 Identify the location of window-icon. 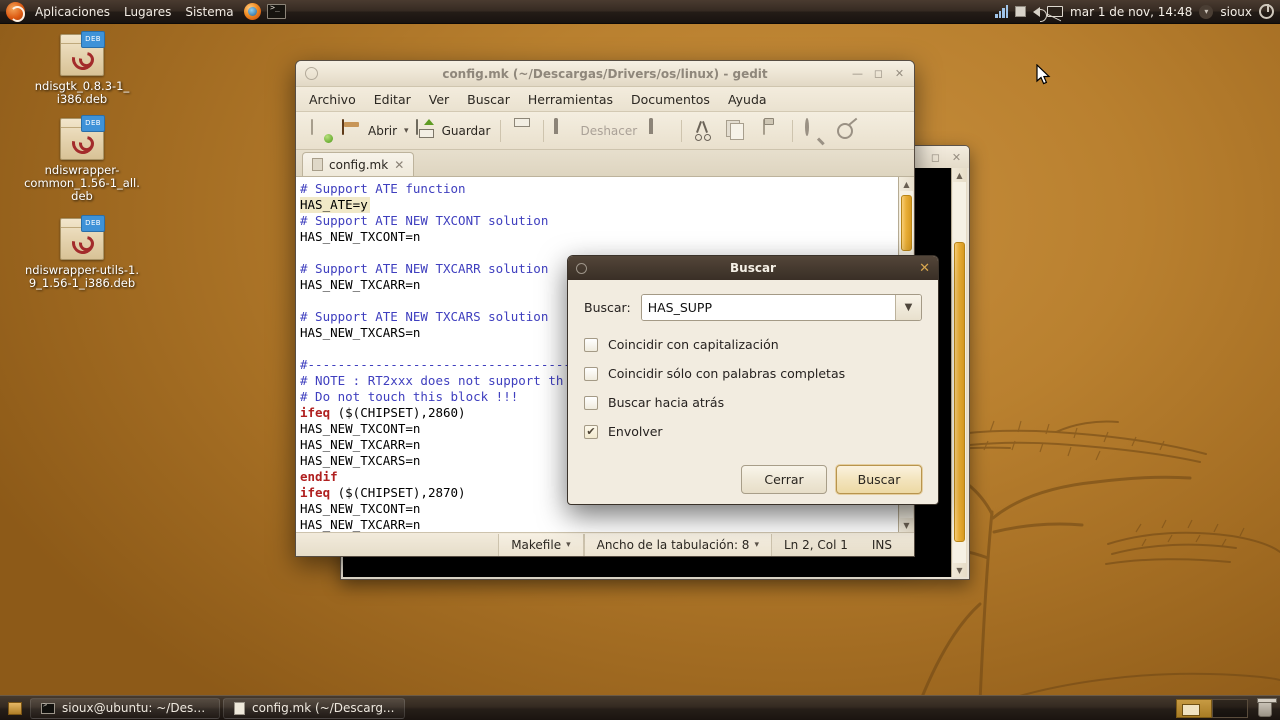
(581, 268).